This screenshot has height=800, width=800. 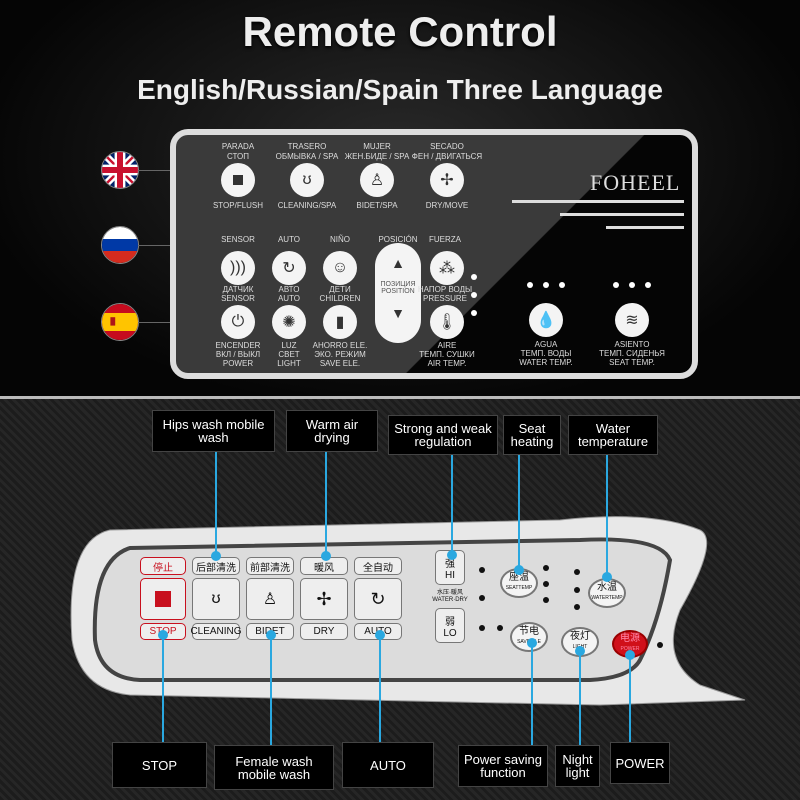 I want to click on label: ФЕН / ДВИГАТЬСЯ, so click(x=447, y=156).